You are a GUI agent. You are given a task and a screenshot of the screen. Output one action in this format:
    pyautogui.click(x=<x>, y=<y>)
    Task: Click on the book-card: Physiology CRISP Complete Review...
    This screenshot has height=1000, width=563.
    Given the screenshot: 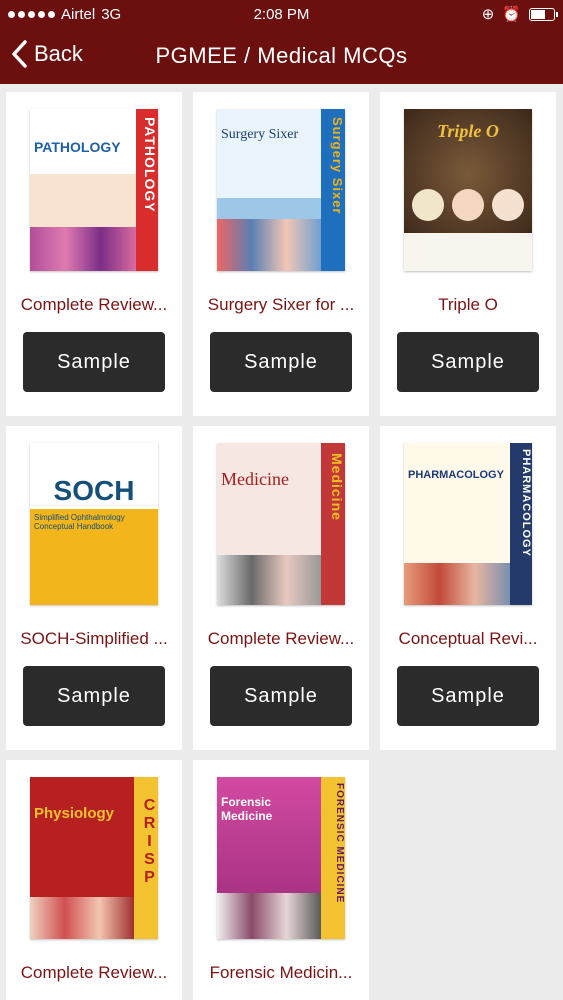 What is the action you would take?
    pyautogui.click(x=94, y=880)
    